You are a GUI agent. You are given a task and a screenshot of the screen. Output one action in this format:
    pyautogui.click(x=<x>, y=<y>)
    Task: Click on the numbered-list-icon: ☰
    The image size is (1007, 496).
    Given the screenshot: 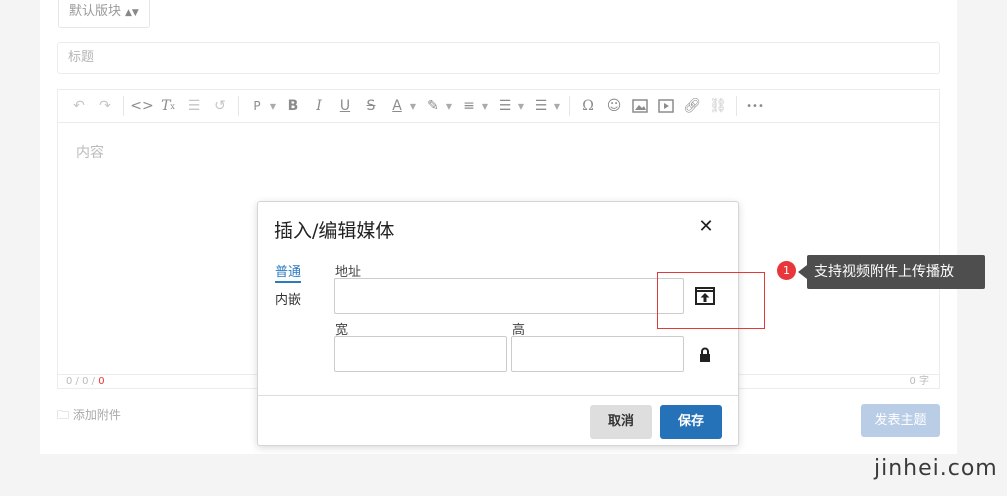 What is the action you would take?
    pyautogui.click(x=541, y=106)
    